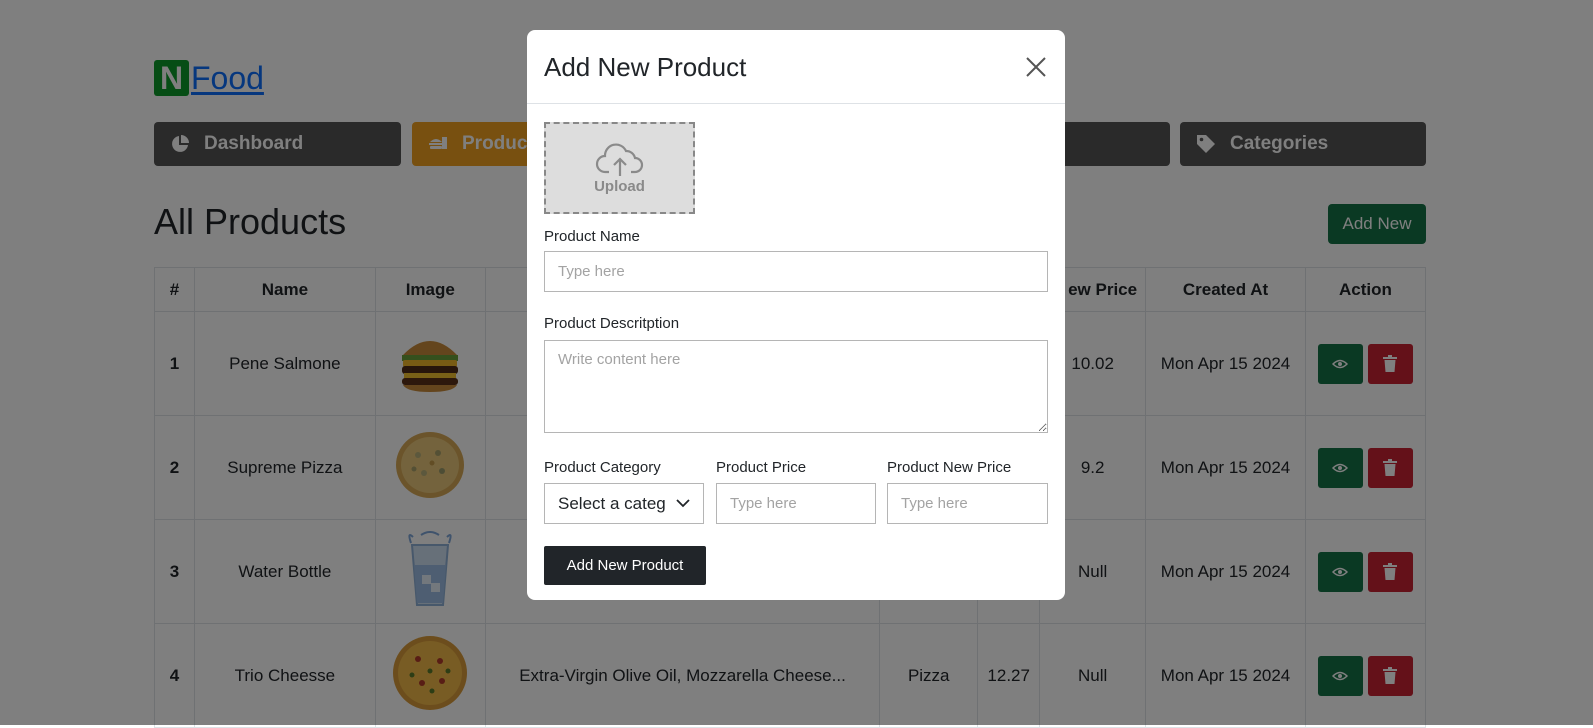 The width and height of the screenshot is (1593, 728). I want to click on product-description-input, so click(796, 386).